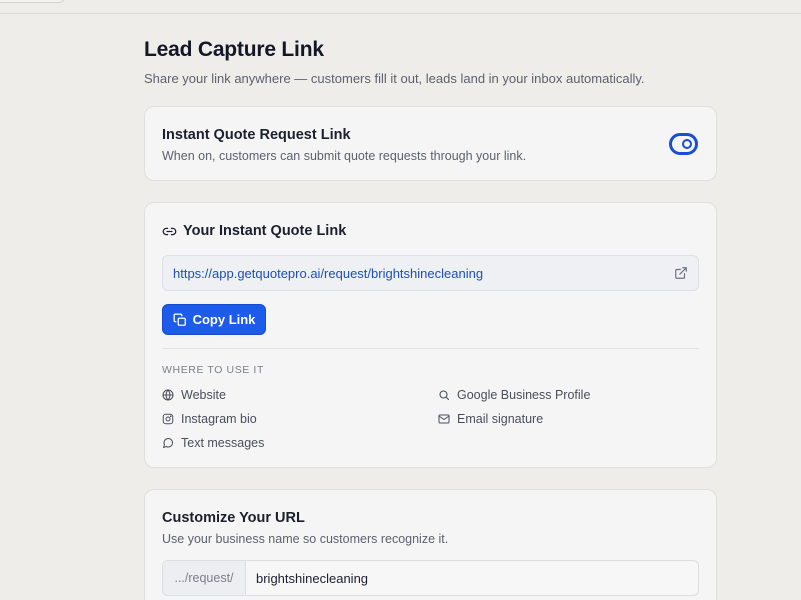  I want to click on customize-url-title: Customize Your URL, so click(233, 518).